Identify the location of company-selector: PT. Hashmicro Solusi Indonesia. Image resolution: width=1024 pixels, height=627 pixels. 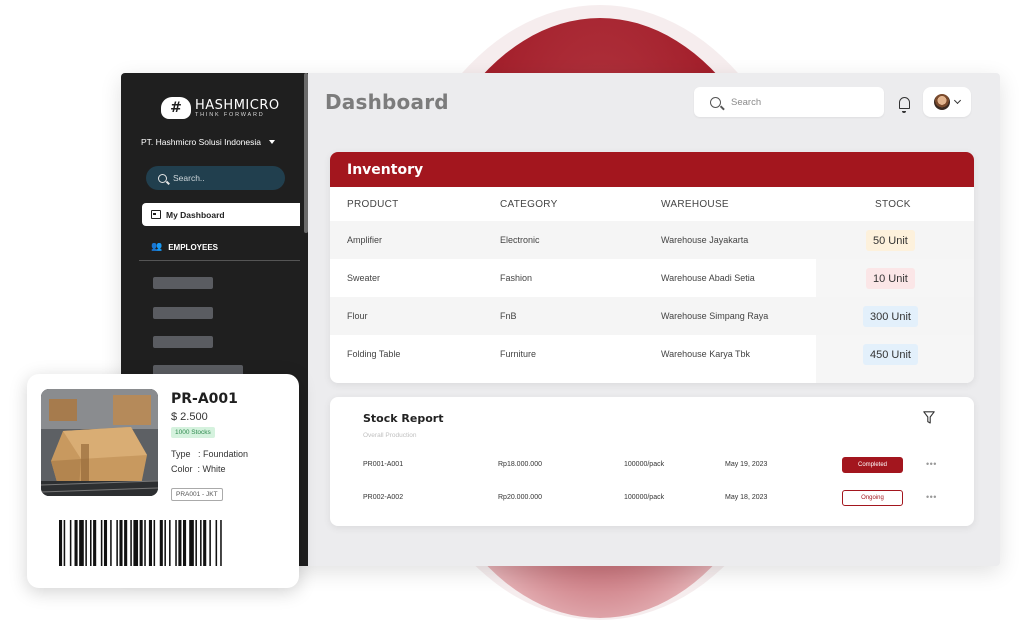
(208, 142).